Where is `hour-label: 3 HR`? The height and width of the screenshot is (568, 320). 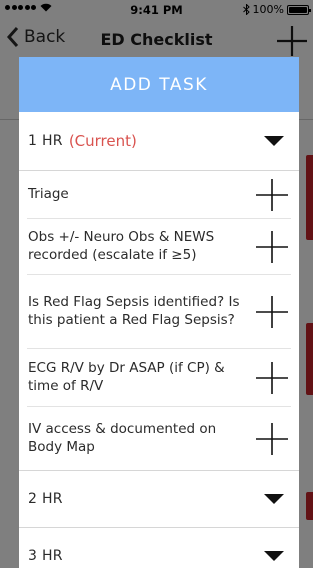
hour-label: 3 HR is located at coordinates (45, 556).